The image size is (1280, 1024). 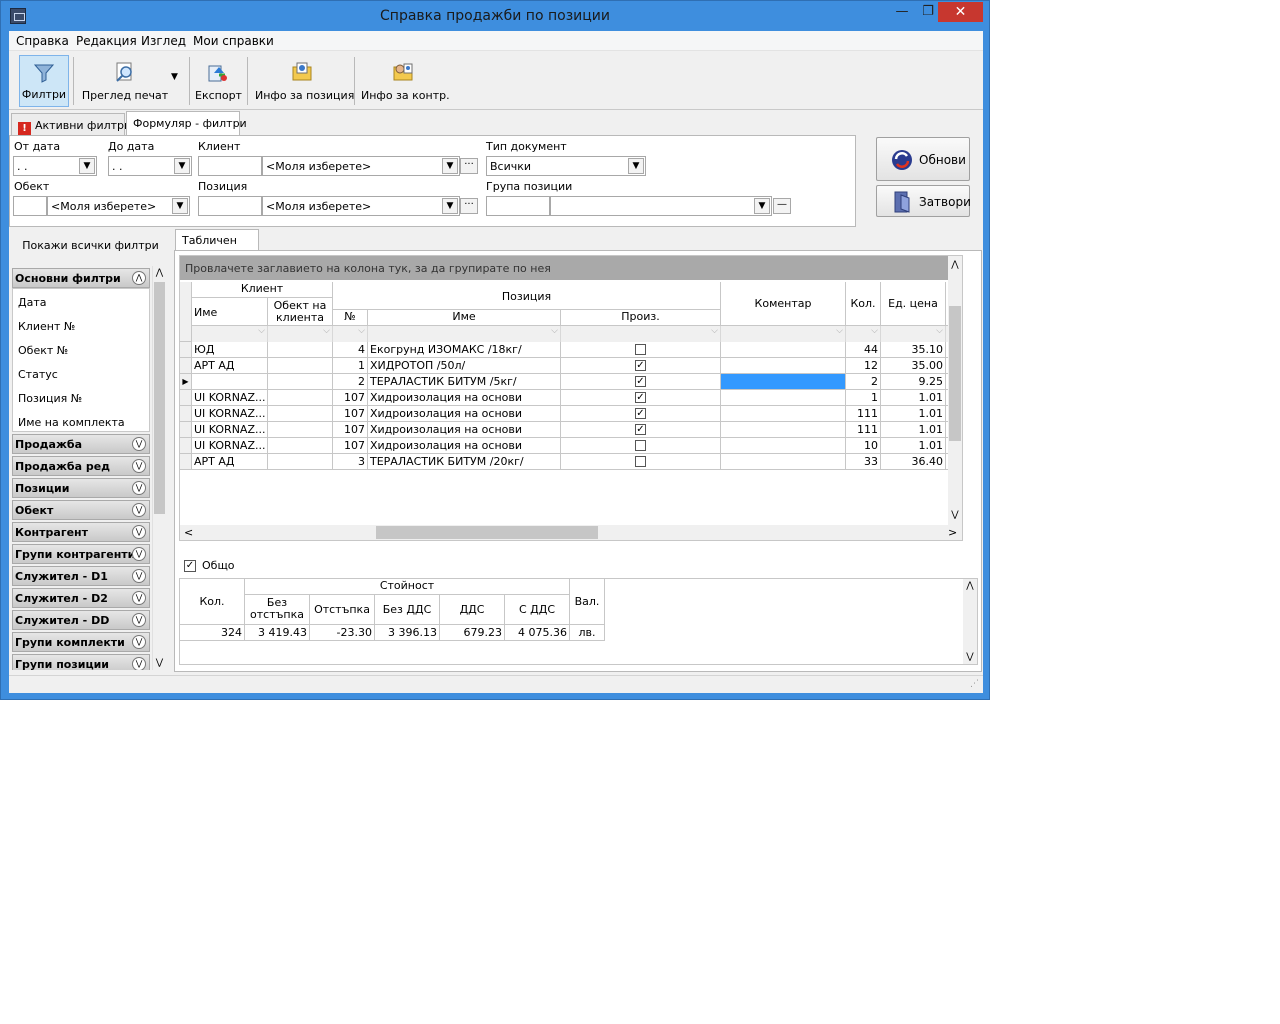 What do you see at coordinates (350, 350) in the screenshot?
I see `cell-pos-no: 4` at bounding box center [350, 350].